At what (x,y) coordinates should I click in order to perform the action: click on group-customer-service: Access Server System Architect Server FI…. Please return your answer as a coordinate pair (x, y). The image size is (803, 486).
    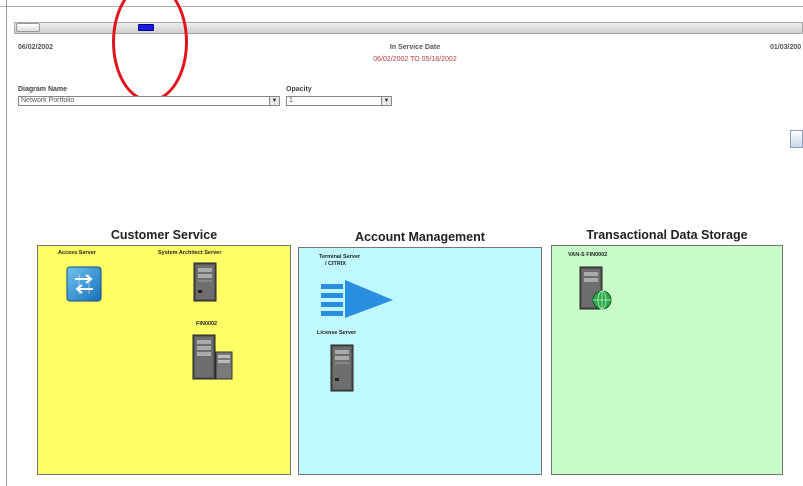
    Looking at the image, I should click on (164, 360).